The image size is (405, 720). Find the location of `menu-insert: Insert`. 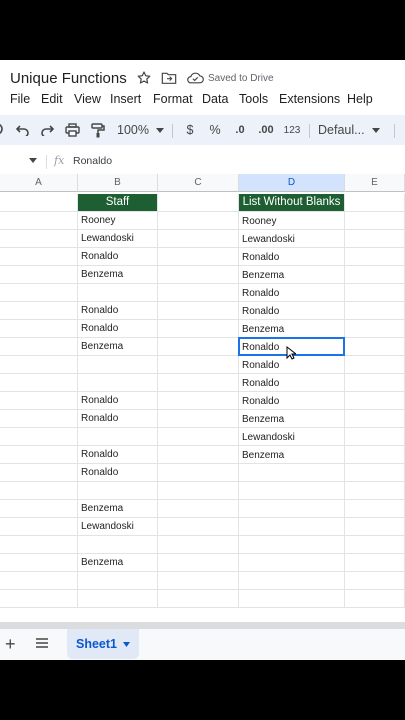

menu-insert: Insert is located at coordinates (125, 99).